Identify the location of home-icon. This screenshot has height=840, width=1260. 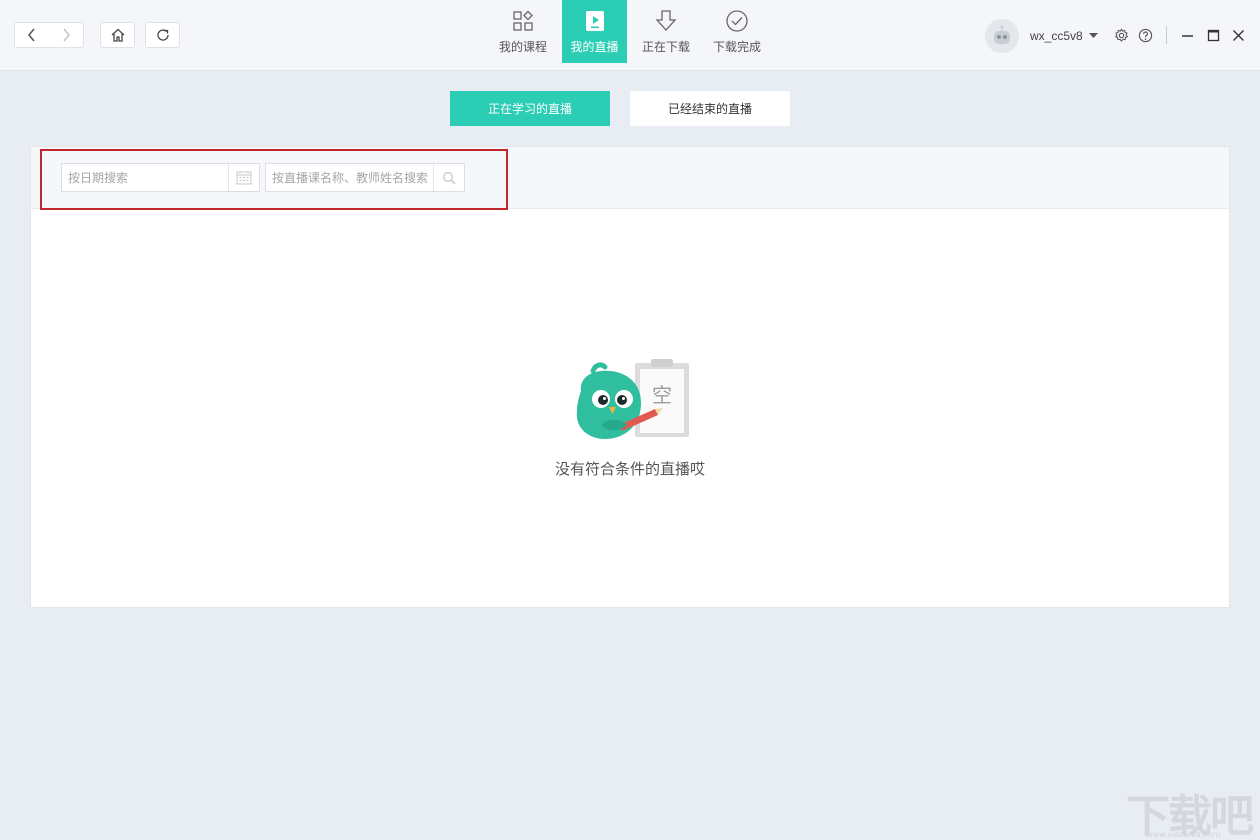
(117, 35).